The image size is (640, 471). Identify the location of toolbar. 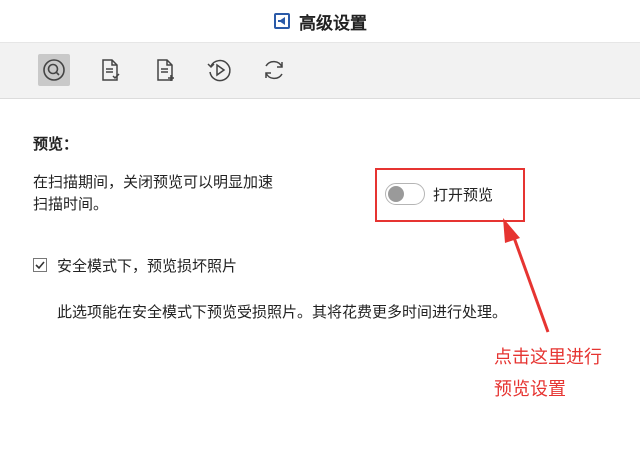
(320, 71).